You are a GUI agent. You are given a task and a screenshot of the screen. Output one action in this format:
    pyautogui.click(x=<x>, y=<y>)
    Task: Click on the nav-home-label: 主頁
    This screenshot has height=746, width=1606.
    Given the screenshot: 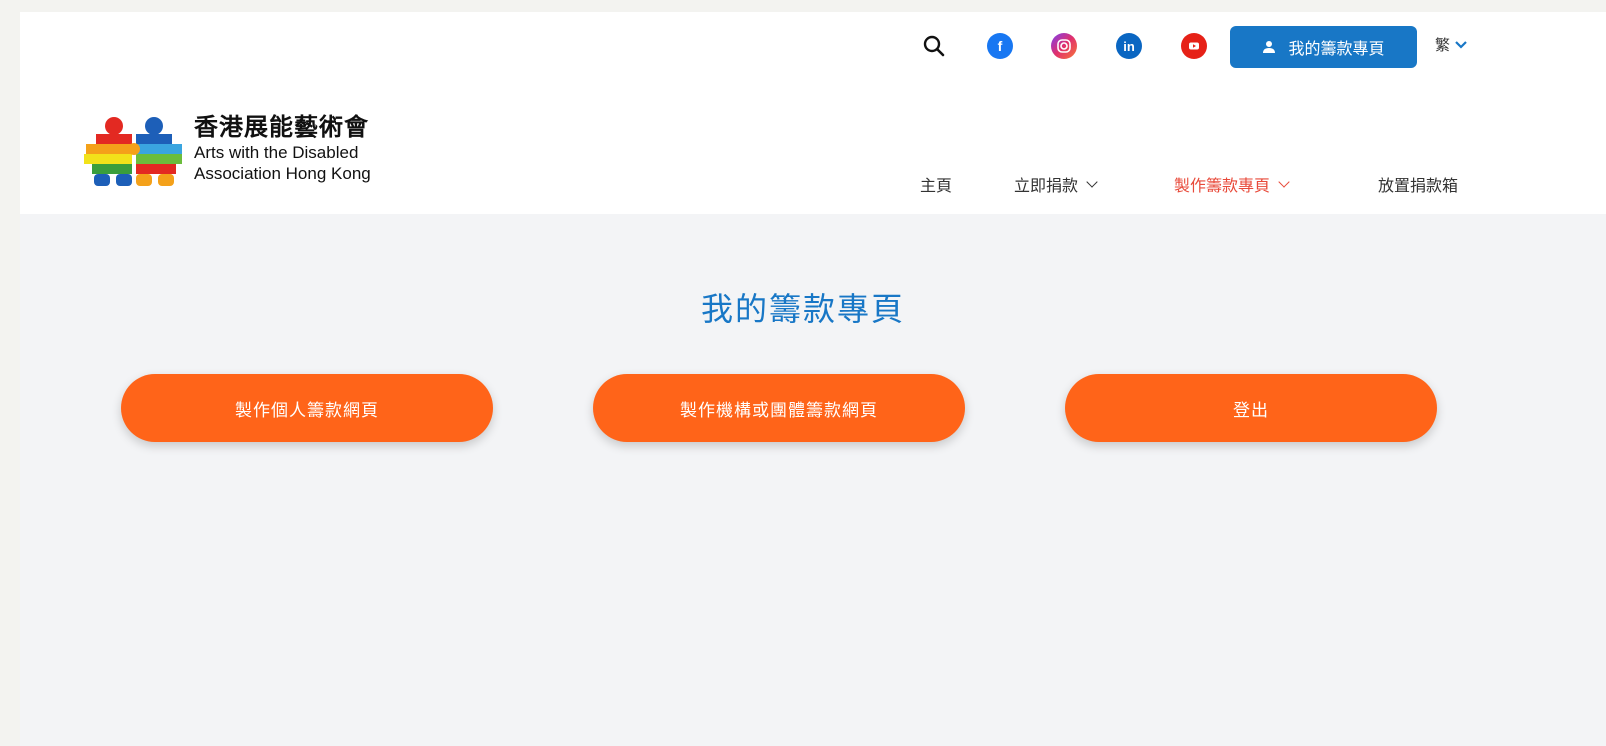 What is the action you would take?
    pyautogui.click(x=936, y=186)
    